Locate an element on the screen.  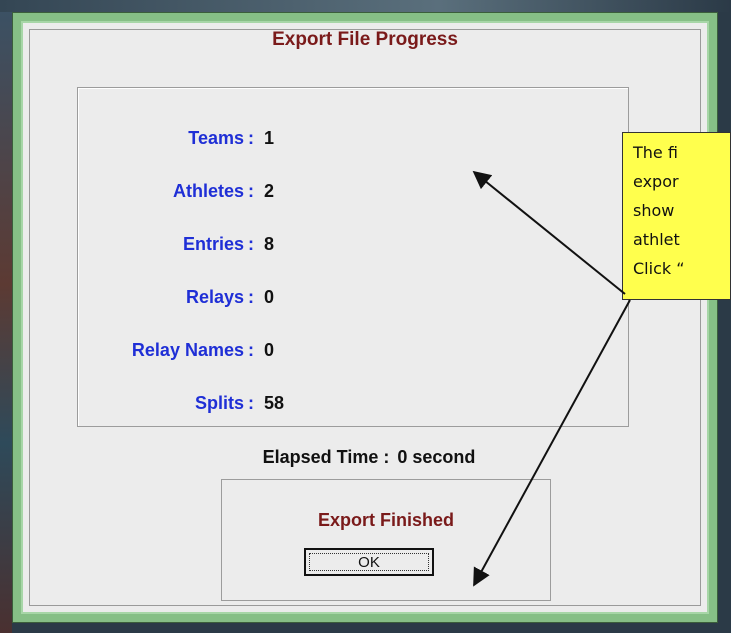
stat-row-teams: Teams : 1 is located at coordinates (354, 141).